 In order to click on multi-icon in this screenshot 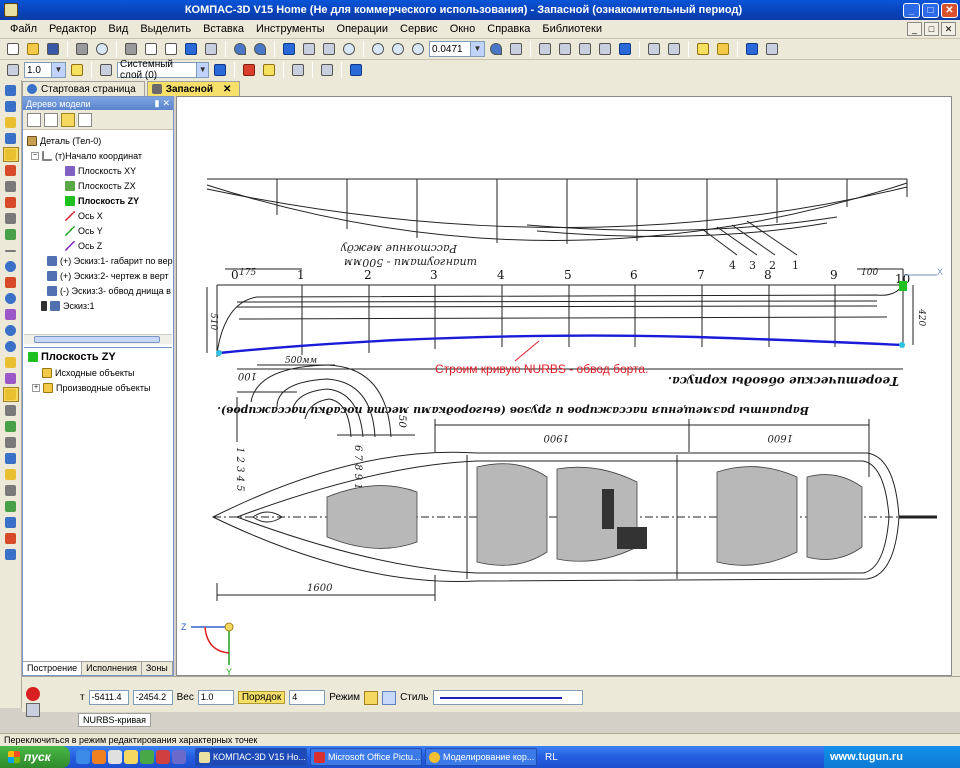, I will do `click(11, 362)`.